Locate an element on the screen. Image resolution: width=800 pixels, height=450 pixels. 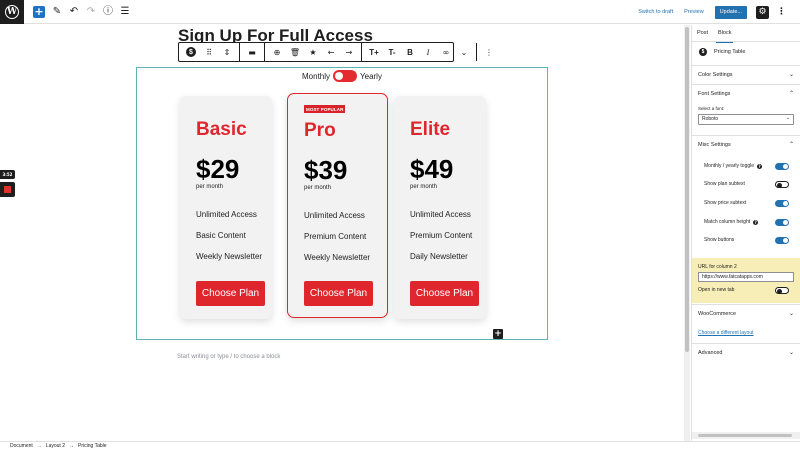
breadcrumb-layout: Layout 2 is located at coordinates (55, 446).